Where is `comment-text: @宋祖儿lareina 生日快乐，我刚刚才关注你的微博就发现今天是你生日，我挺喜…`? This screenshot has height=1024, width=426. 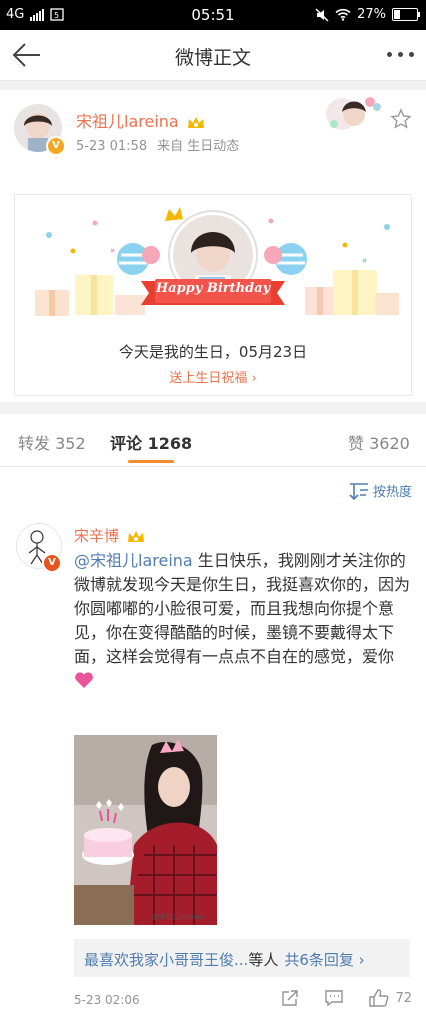 comment-text: @宋祖儿lareina 生日快乐，我刚刚才关注你的微博就发现今天是你生日，我挺喜… is located at coordinates (242, 622).